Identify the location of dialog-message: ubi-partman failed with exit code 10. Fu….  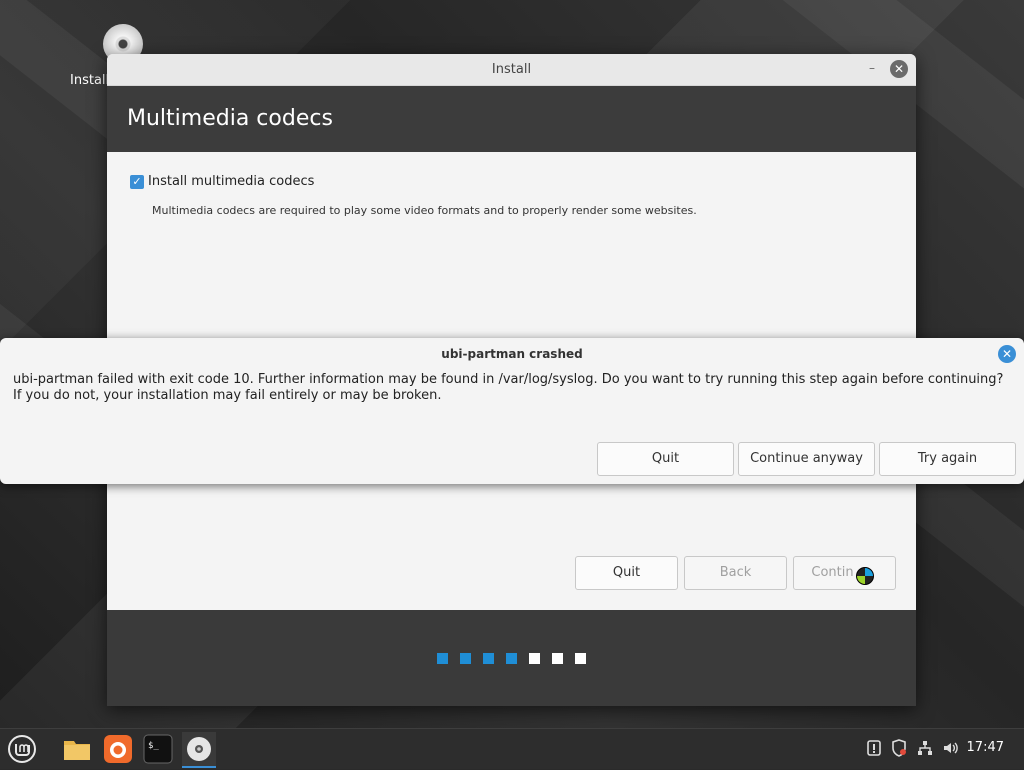
(508, 387).